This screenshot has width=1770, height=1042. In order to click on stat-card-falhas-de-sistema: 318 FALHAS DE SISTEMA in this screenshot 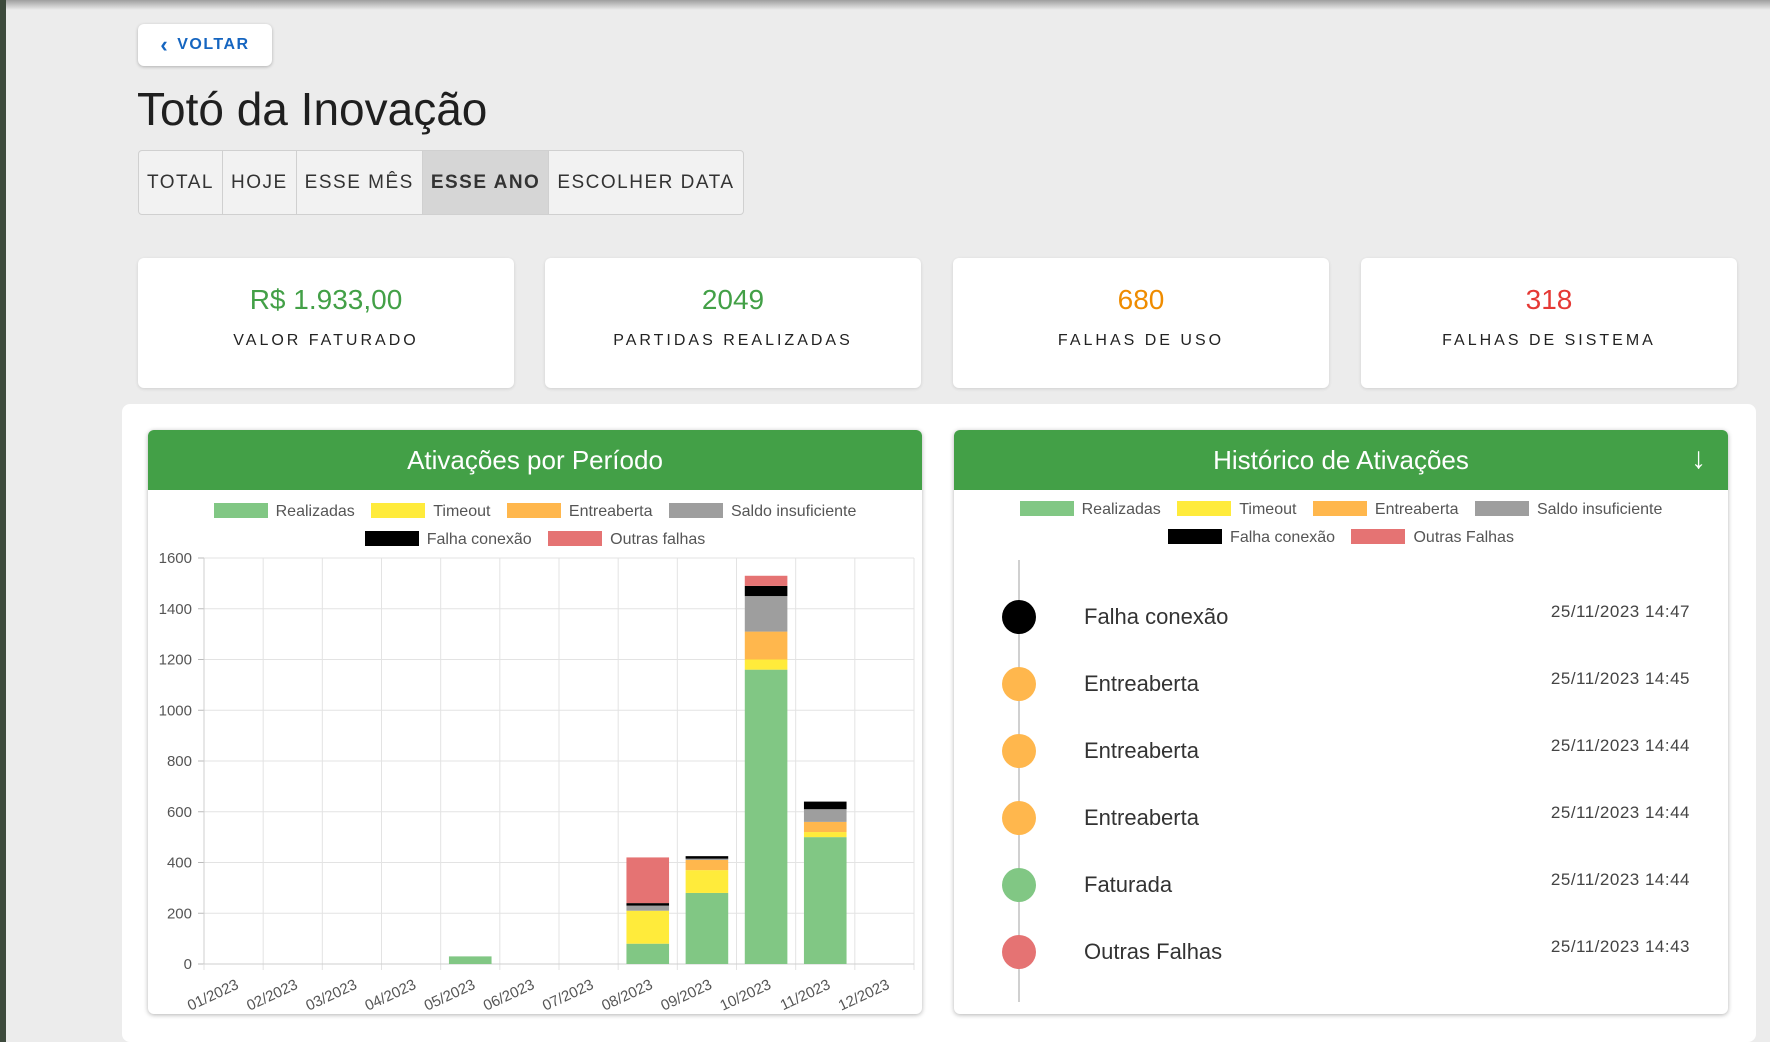, I will do `click(1549, 323)`.